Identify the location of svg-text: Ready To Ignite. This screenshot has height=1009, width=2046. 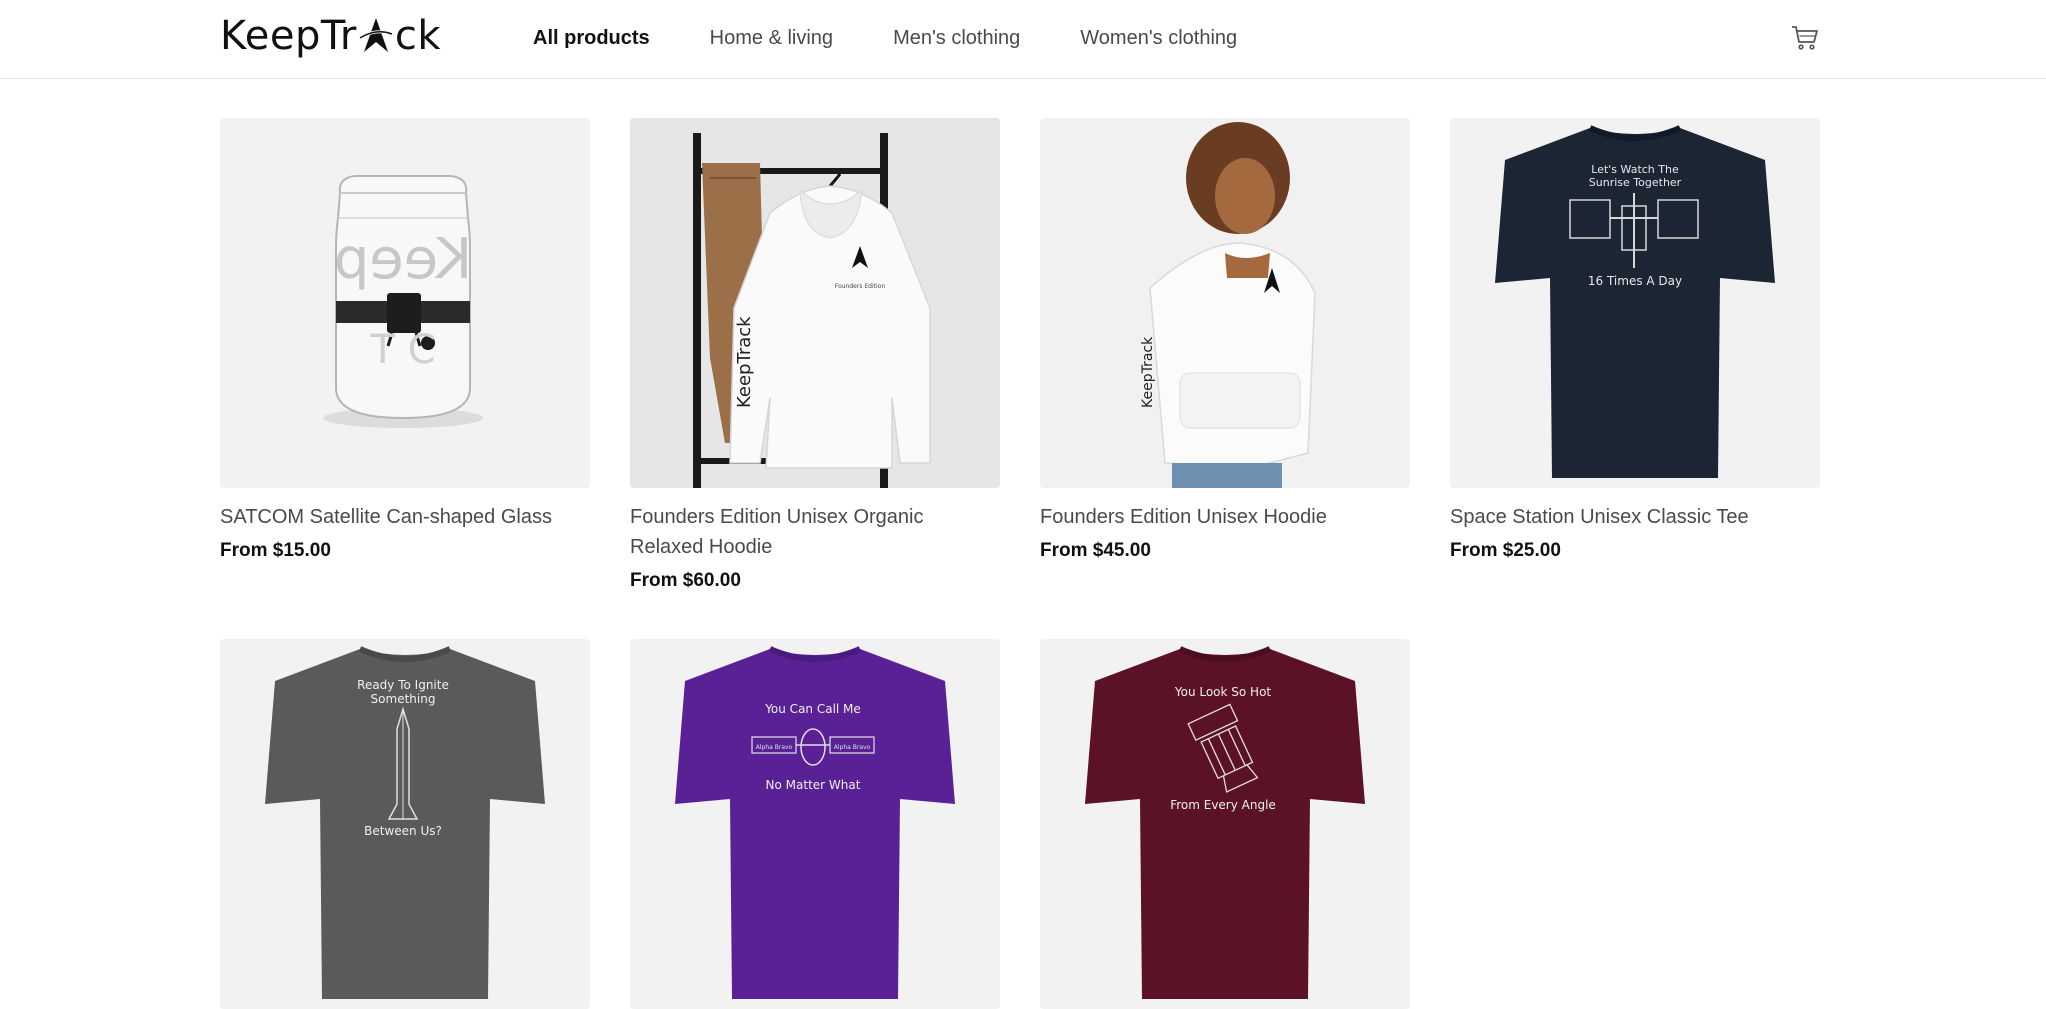
(403, 685).